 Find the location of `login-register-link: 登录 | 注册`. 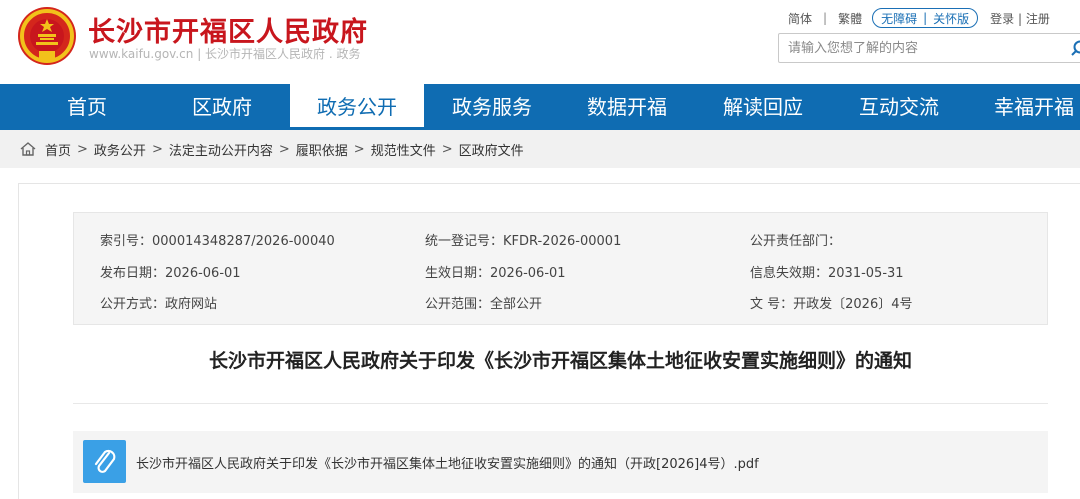

login-register-link: 登录 | 注册 is located at coordinates (1020, 18).